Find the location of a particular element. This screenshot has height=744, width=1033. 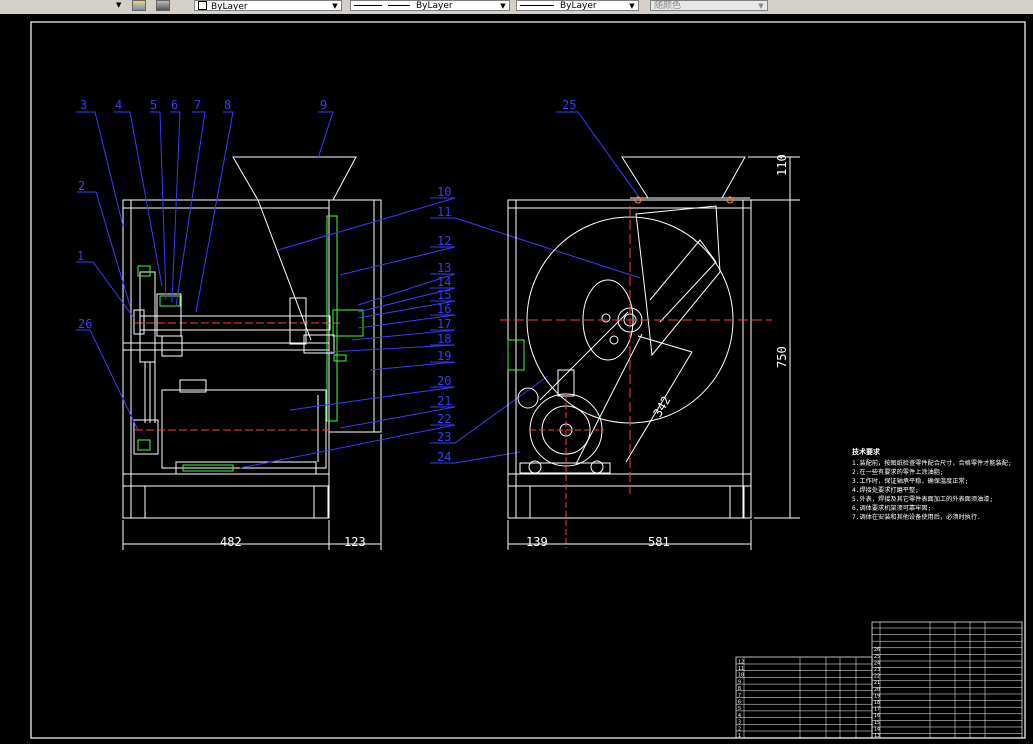

note-line-6: 6.调体要求机架须可靠牢固; is located at coordinates (891, 508).